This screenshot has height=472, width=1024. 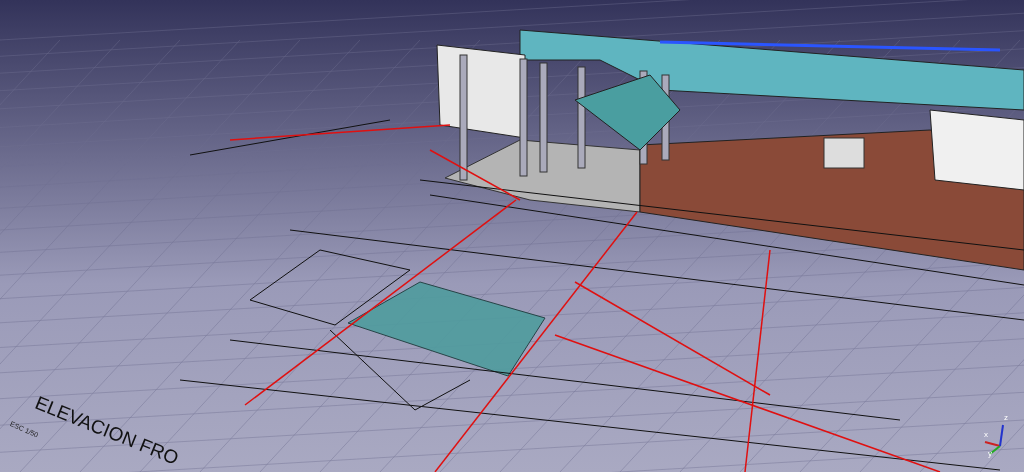 I want to click on axis-label: y, so click(x=990, y=453).